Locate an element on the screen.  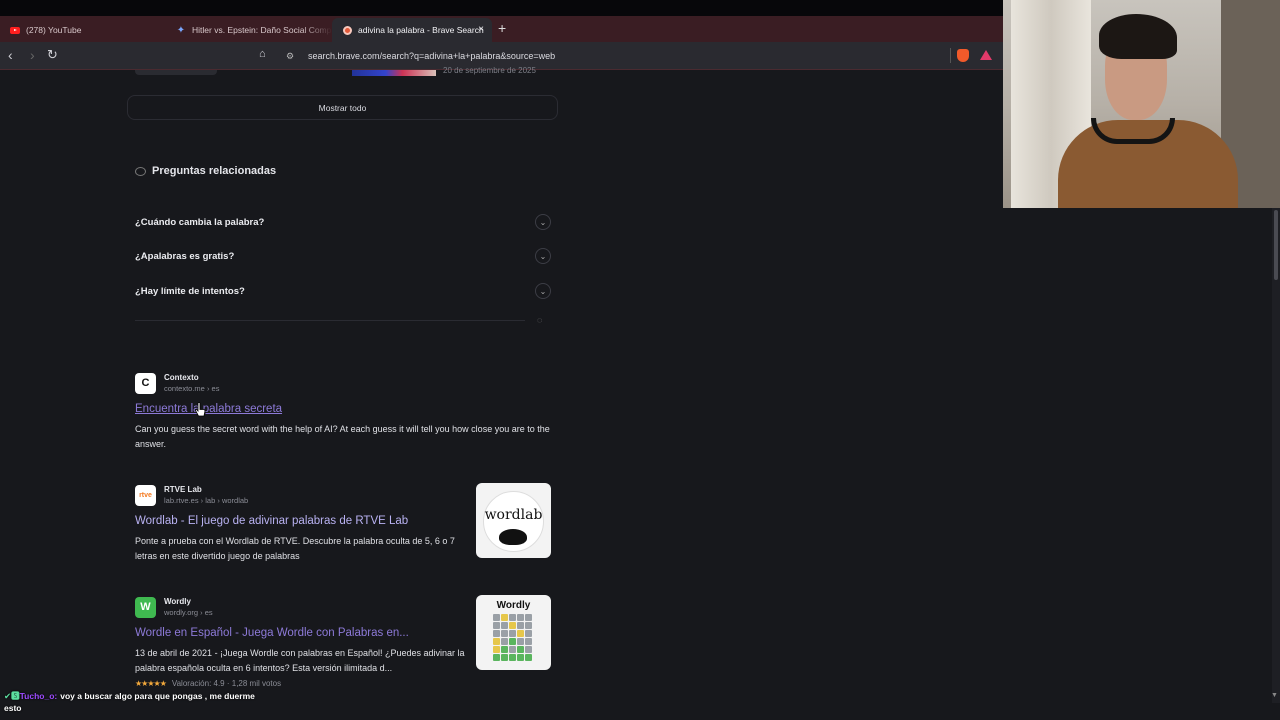
headset-icon is located at coordinates (1133, 131).